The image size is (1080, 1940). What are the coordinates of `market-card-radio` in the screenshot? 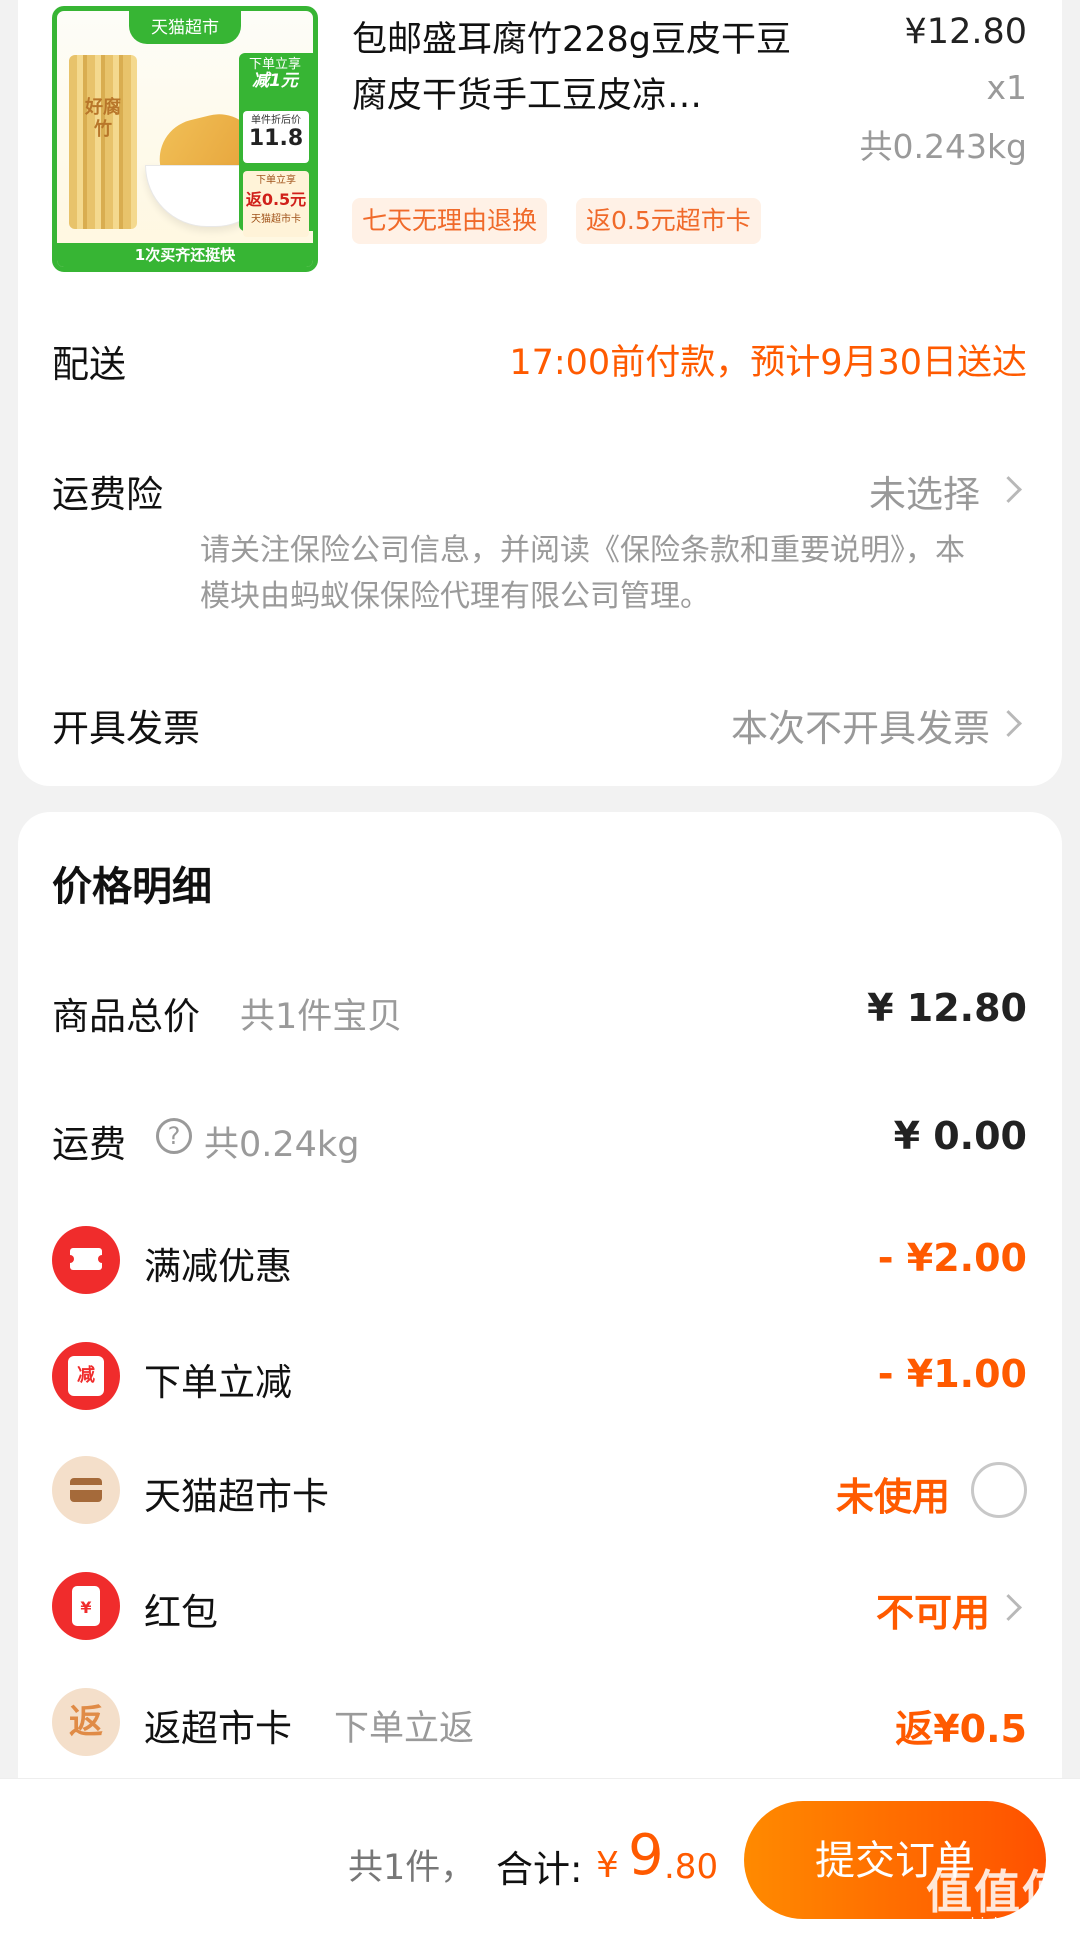 It's located at (999, 1490).